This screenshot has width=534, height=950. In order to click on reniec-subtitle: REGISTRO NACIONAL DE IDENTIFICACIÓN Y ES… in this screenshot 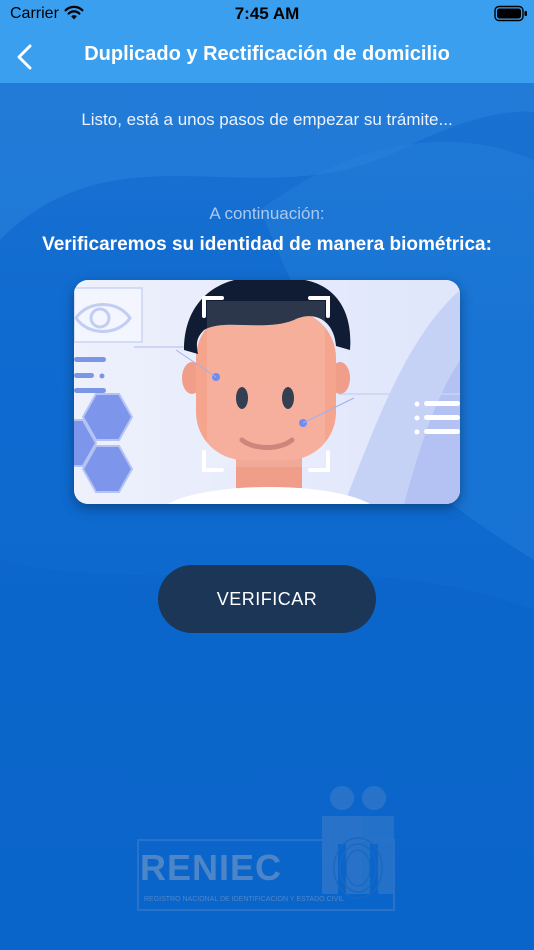, I will do `click(244, 899)`.